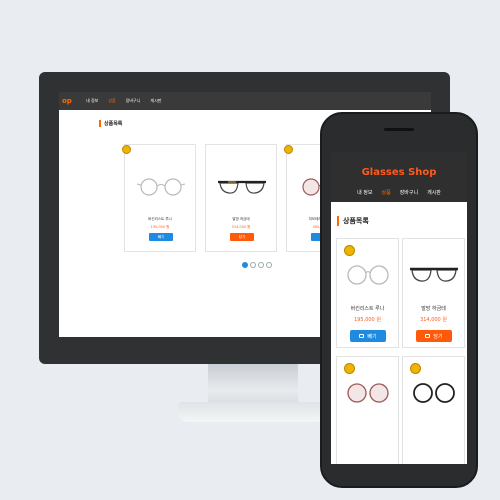 The height and width of the screenshot is (500, 500). Describe the element at coordinates (399, 172) in the screenshot. I see `mobile-logo: Glasses Shop` at that location.